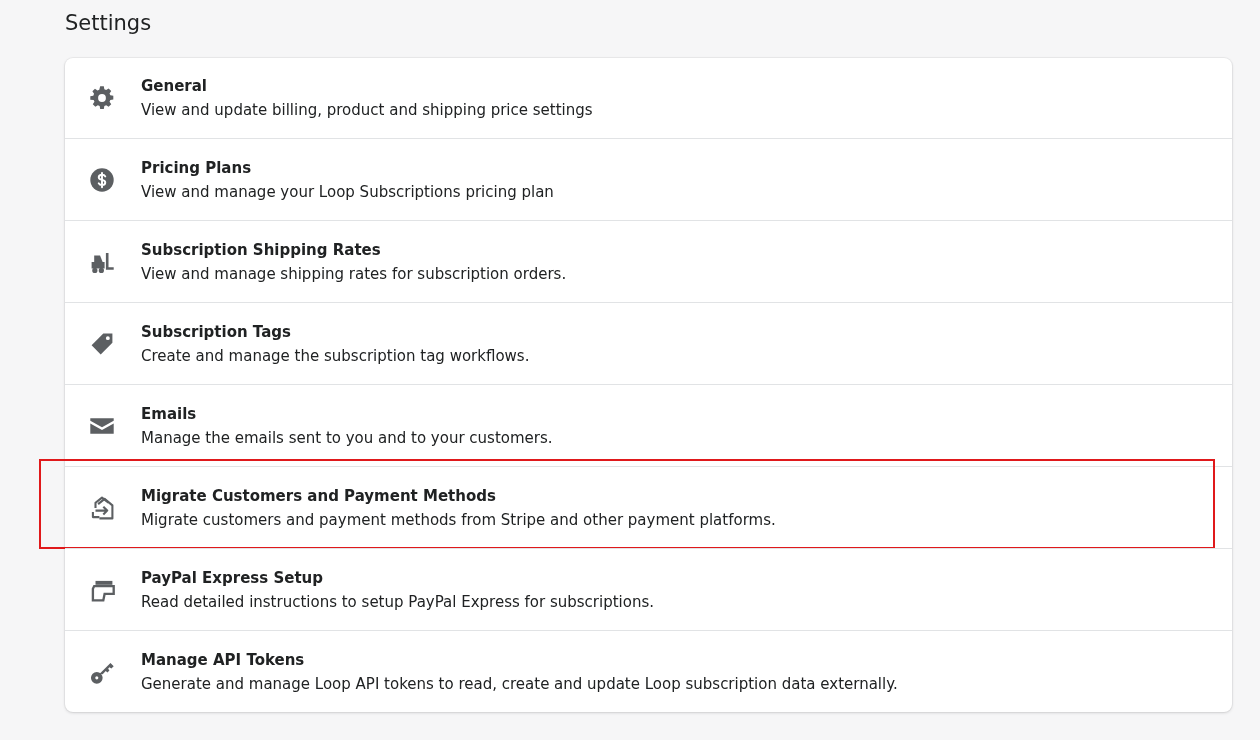 This screenshot has width=1260, height=740. Describe the element at coordinates (648, 343) in the screenshot. I see `settings-item: Subscription Tags Create and manage the subscription tag workflows.` at that location.